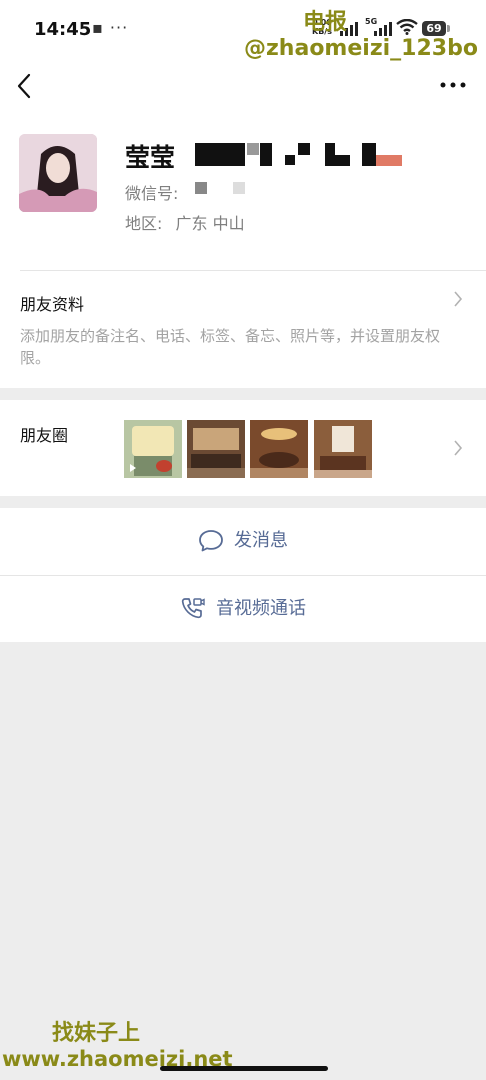 This screenshot has height=1080, width=486. Describe the element at coordinates (152, 193) in the screenshot. I see `wechat-id-label: 微信号:` at that location.